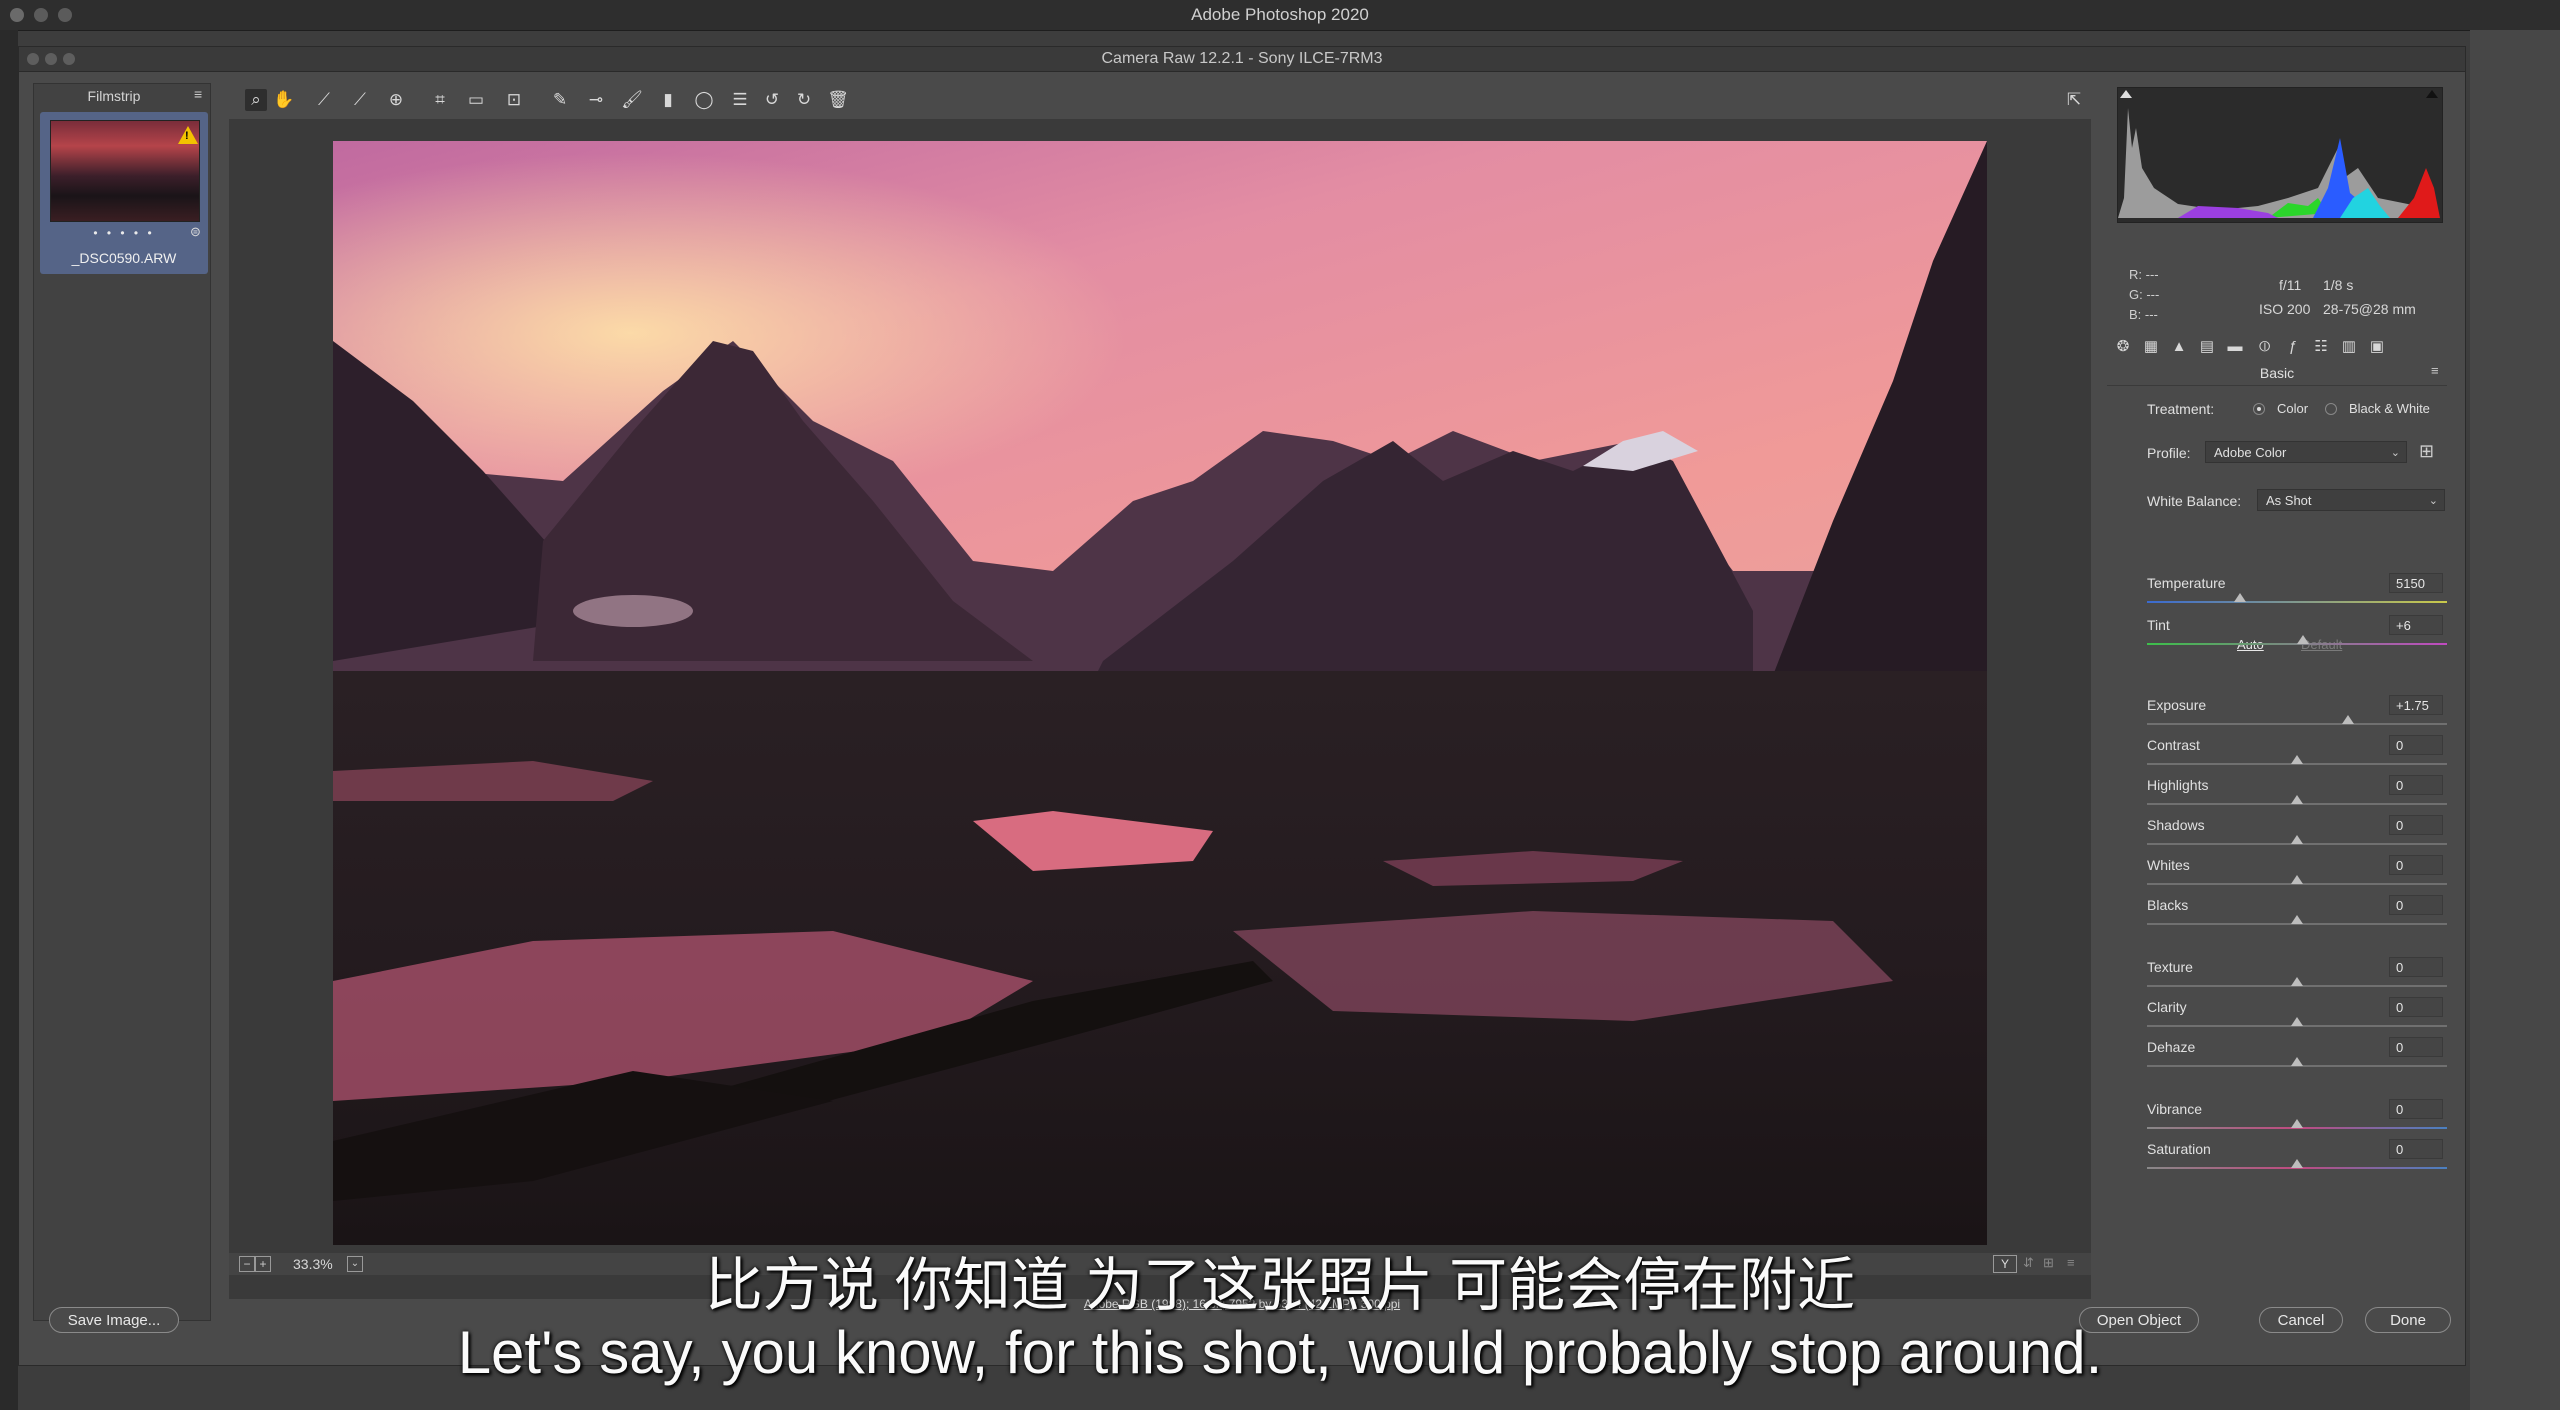 The width and height of the screenshot is (2560, 1410). I want to click on split-toning-tab-icon: ▬, so click(2235, 347).